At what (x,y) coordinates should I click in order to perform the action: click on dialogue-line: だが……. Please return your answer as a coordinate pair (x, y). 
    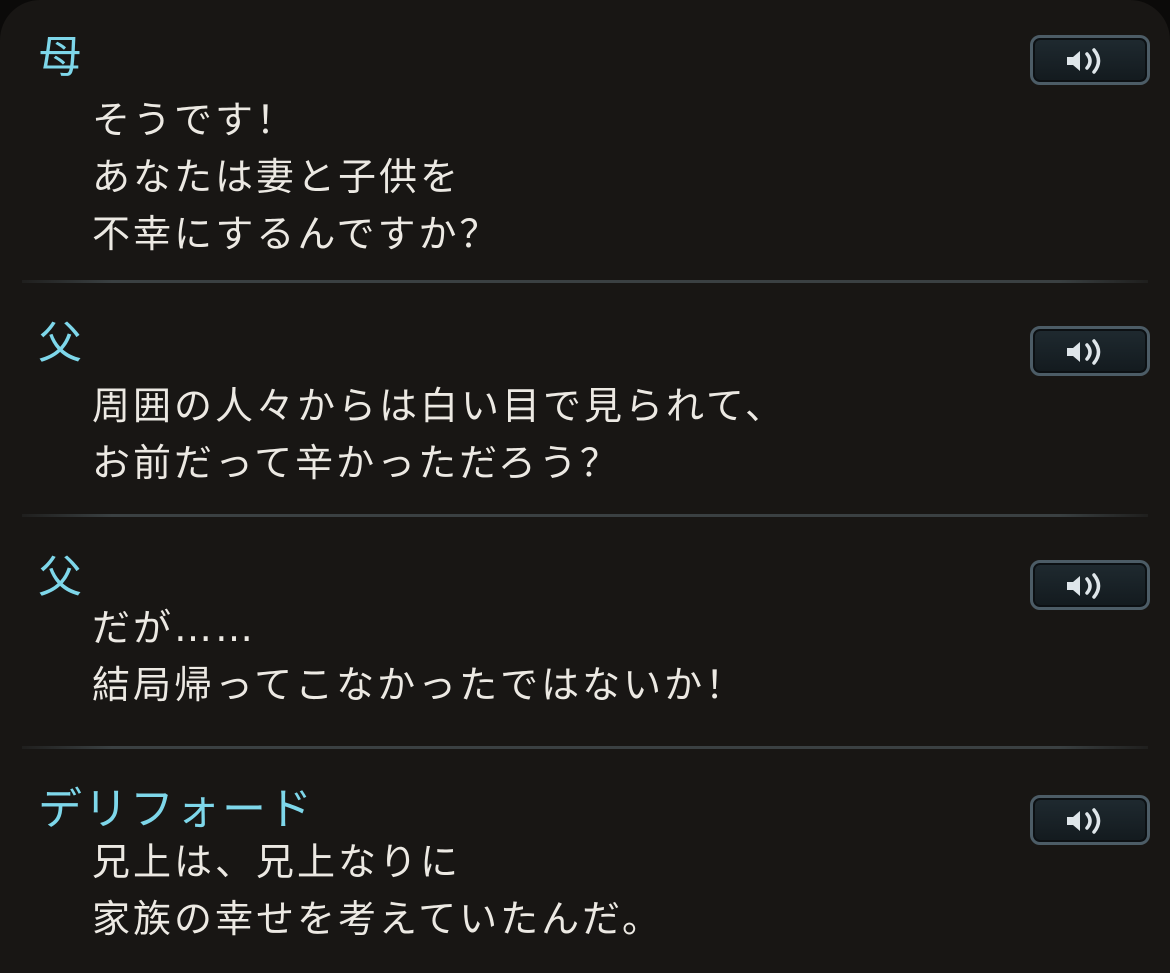
    Looking at the image, I should click on (174, 628).